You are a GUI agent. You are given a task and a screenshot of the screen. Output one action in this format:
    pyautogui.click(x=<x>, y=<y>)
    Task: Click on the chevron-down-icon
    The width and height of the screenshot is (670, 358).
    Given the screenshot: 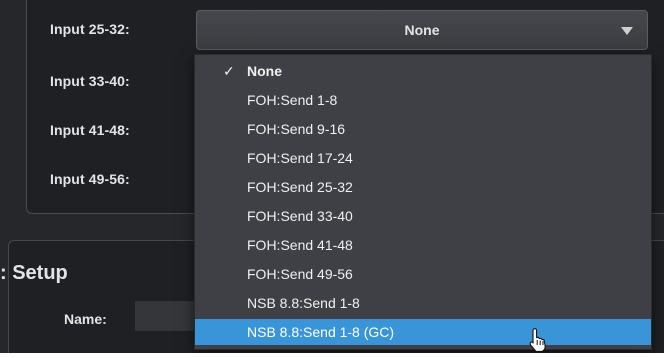 What is the action you would take?
    pyautogui.click(x=627, y=31)
    